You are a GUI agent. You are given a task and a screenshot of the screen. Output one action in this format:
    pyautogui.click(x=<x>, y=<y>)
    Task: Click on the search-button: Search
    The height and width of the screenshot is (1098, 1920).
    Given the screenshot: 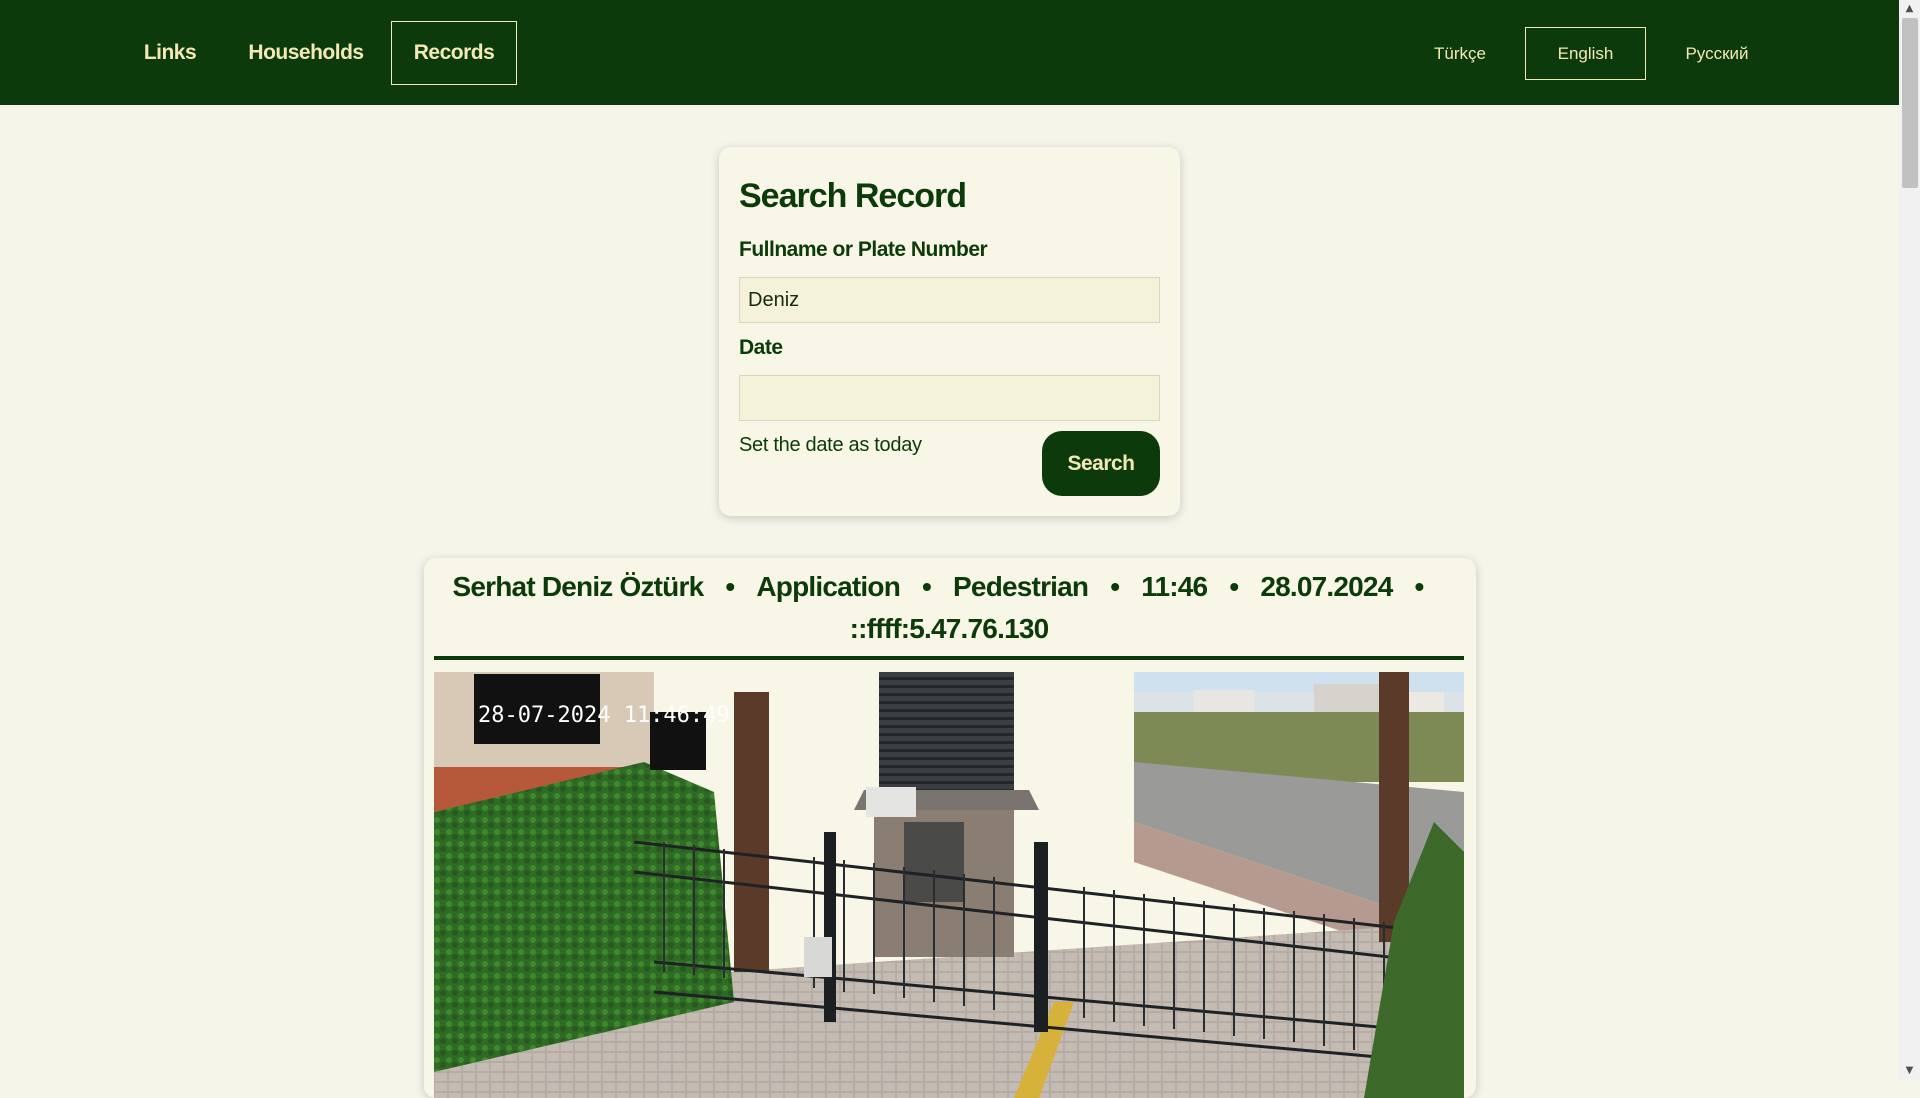 What is the action you would take?
    pyautogui.click(x=1101, y=463)
    